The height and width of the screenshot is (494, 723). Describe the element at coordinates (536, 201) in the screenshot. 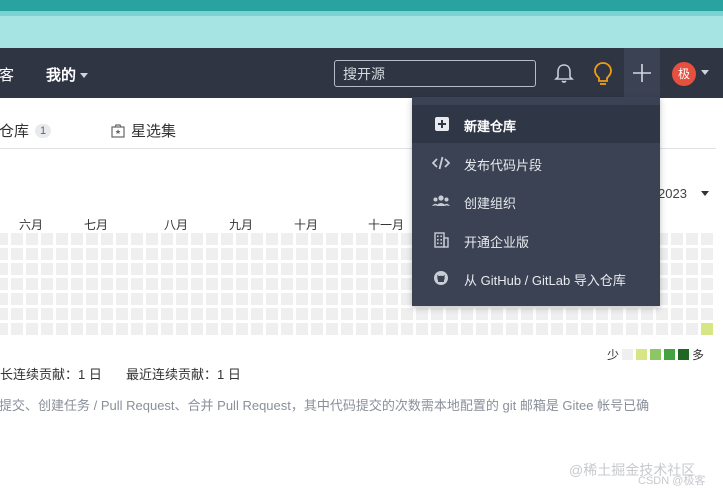

I see `menu-item-create-org: 创建组织` at that location.